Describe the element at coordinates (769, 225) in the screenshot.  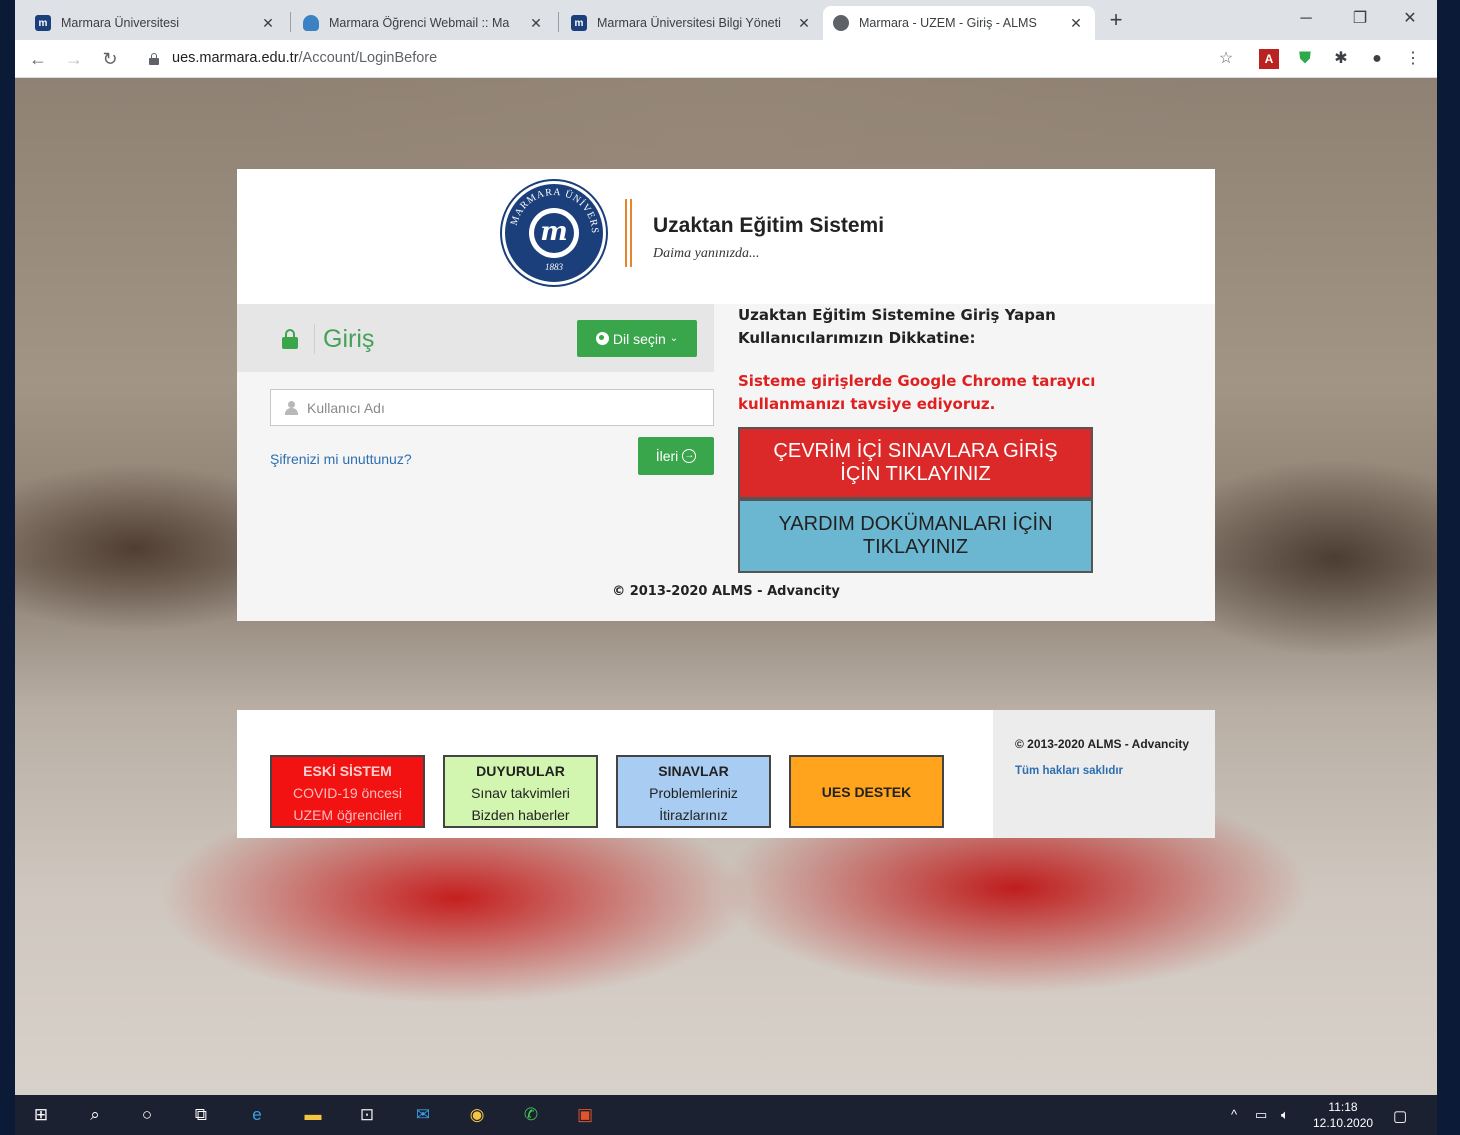
I see `brand-title: Uzaktan Eğitim Sistemi` at that location.